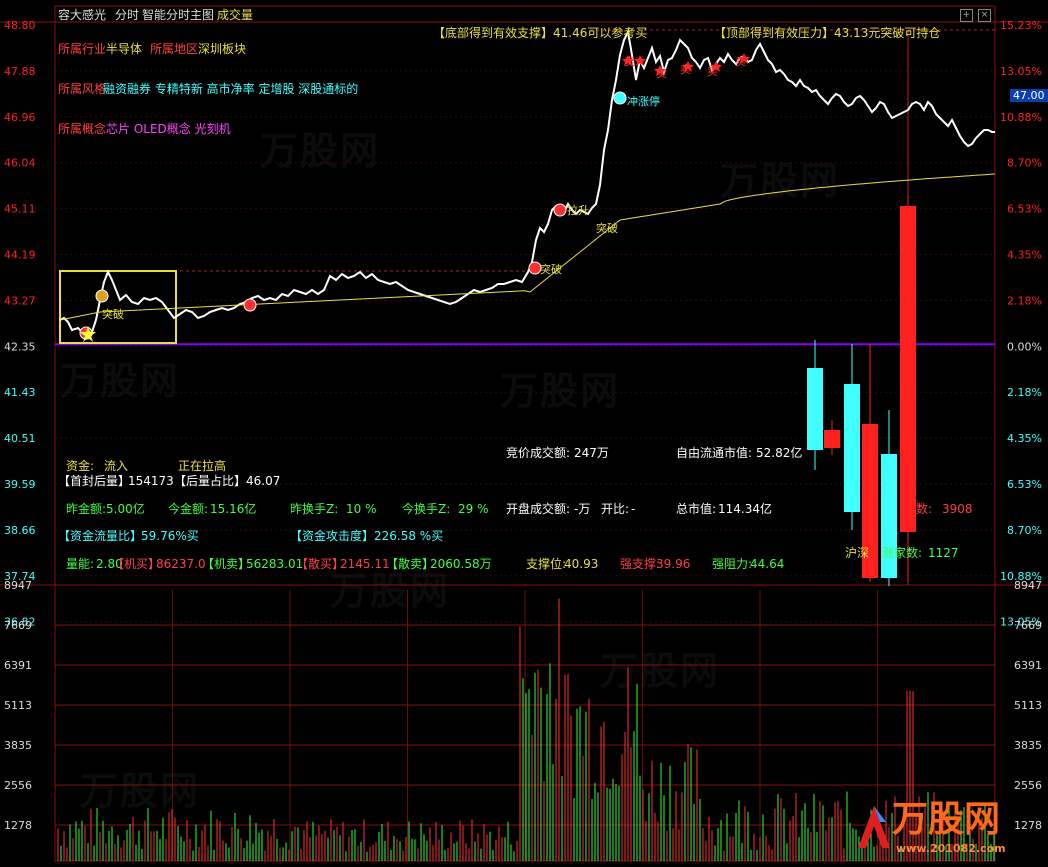  Describe the element at coordinates (94, 481) in the screenshot. I see `first-seal-label: 【首封后量】` at that location.